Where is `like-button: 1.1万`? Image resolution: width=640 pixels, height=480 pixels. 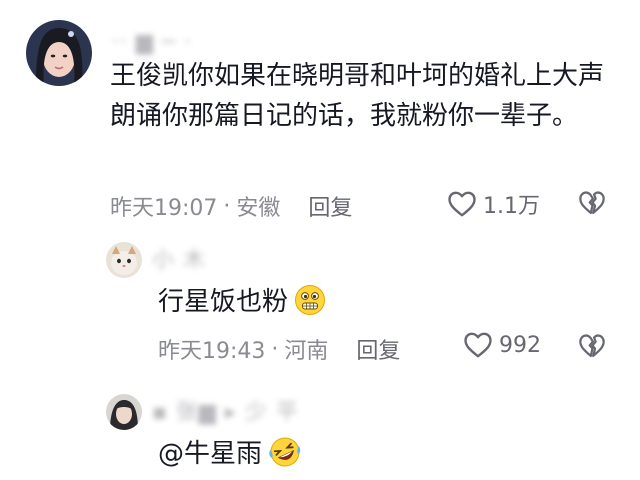
like-button: 1.1万 is located at coordinates (493, 204).